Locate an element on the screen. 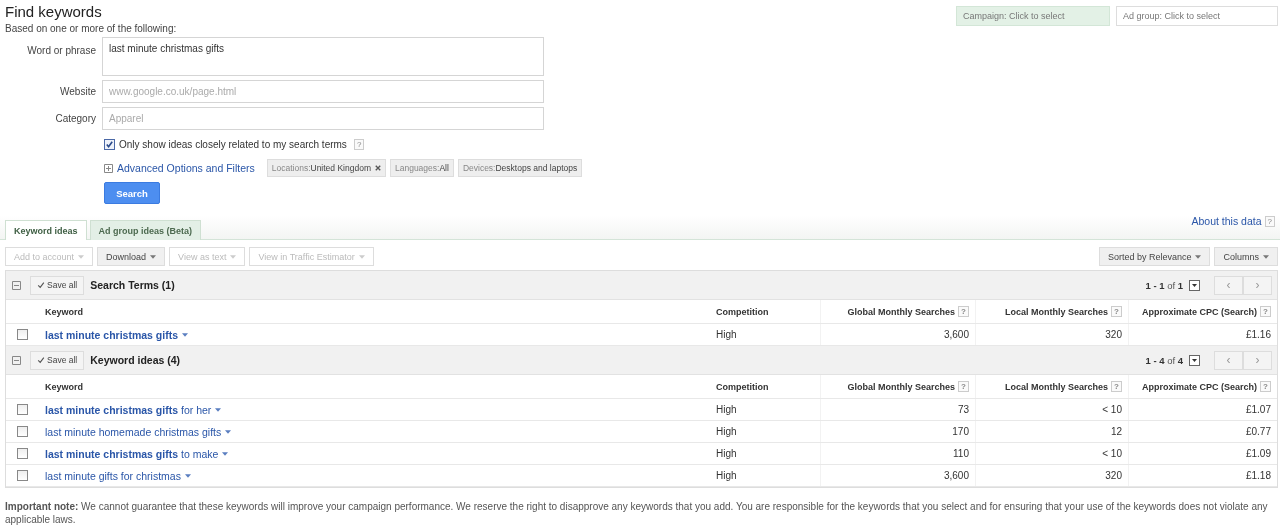  text-area: last minute christmas gifts is located at coordinates (323, 56).